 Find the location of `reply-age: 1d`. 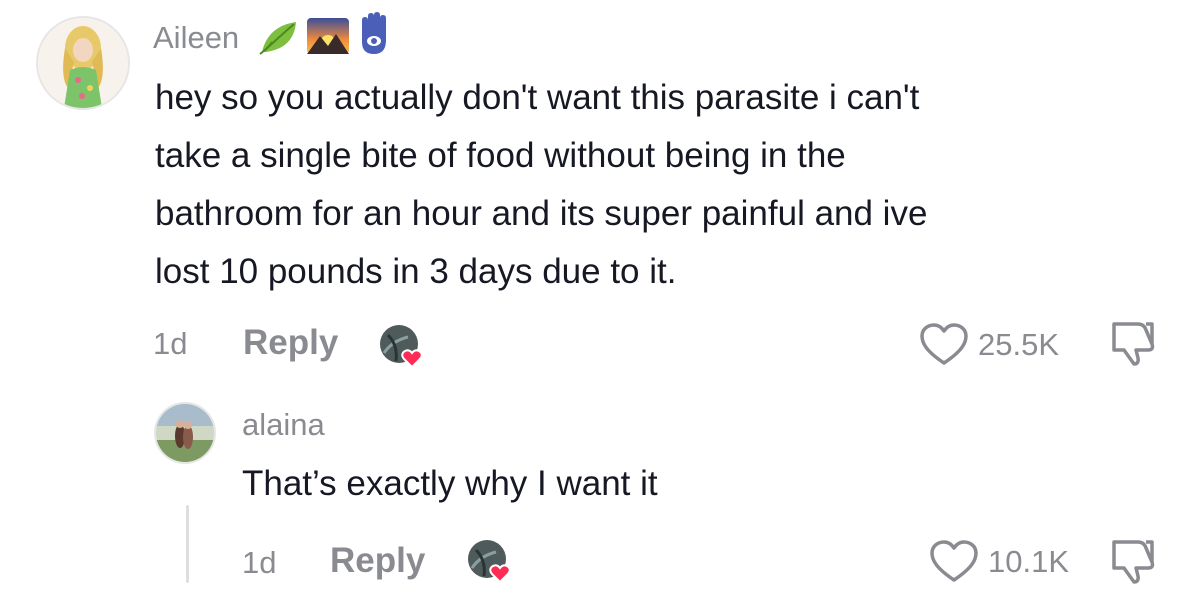

reply-age: 1d is located at coordinates (259, 562).